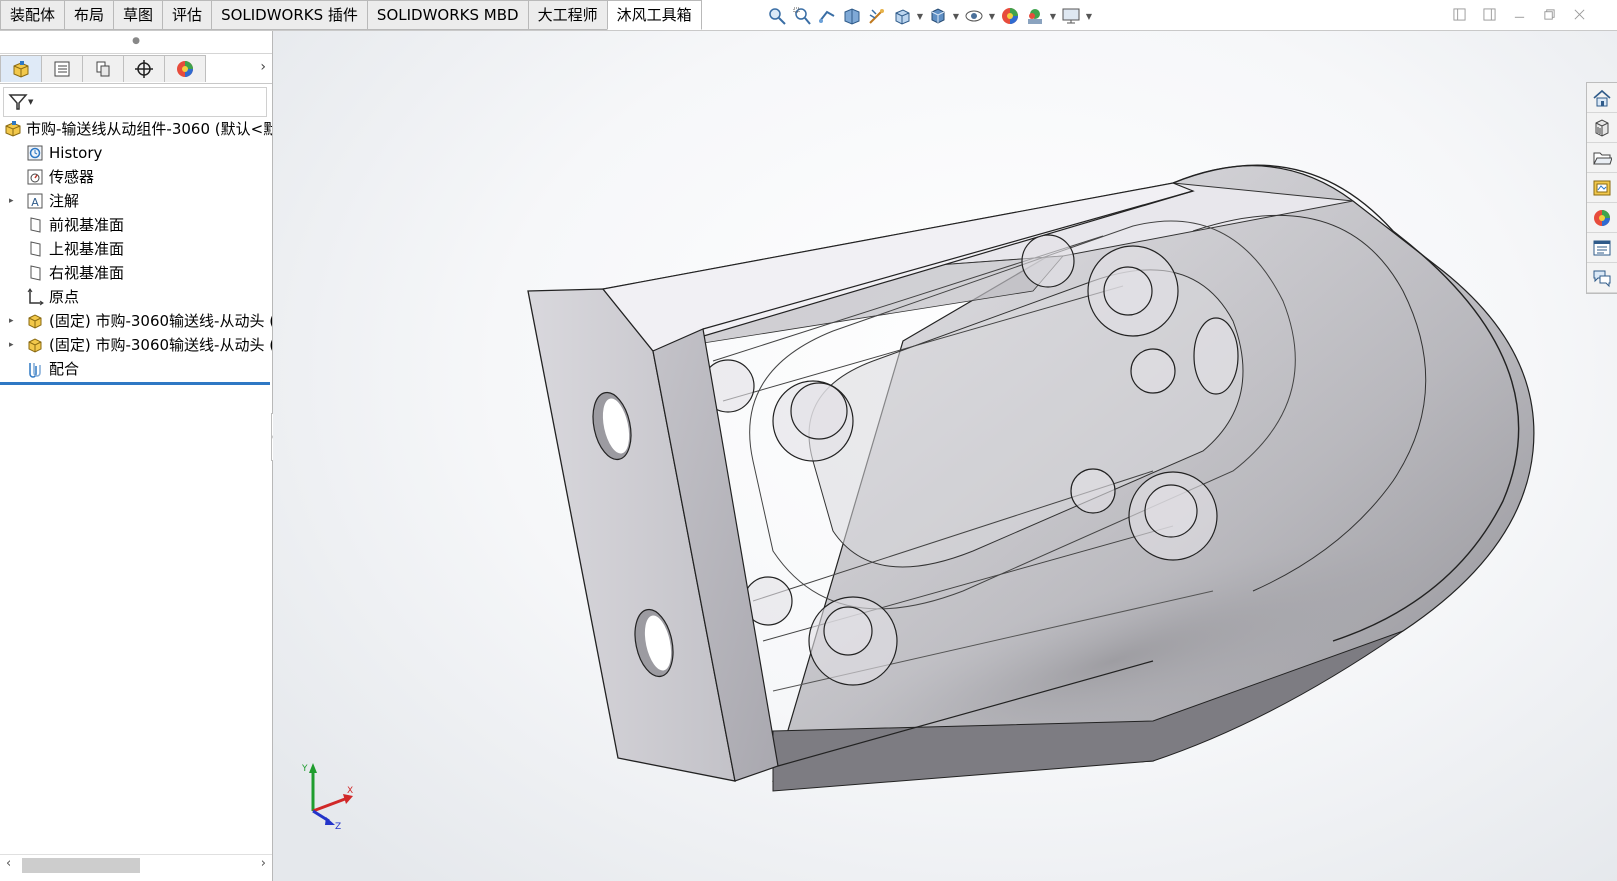  I want to click on configurationmanager-tab, so click(103, 68).